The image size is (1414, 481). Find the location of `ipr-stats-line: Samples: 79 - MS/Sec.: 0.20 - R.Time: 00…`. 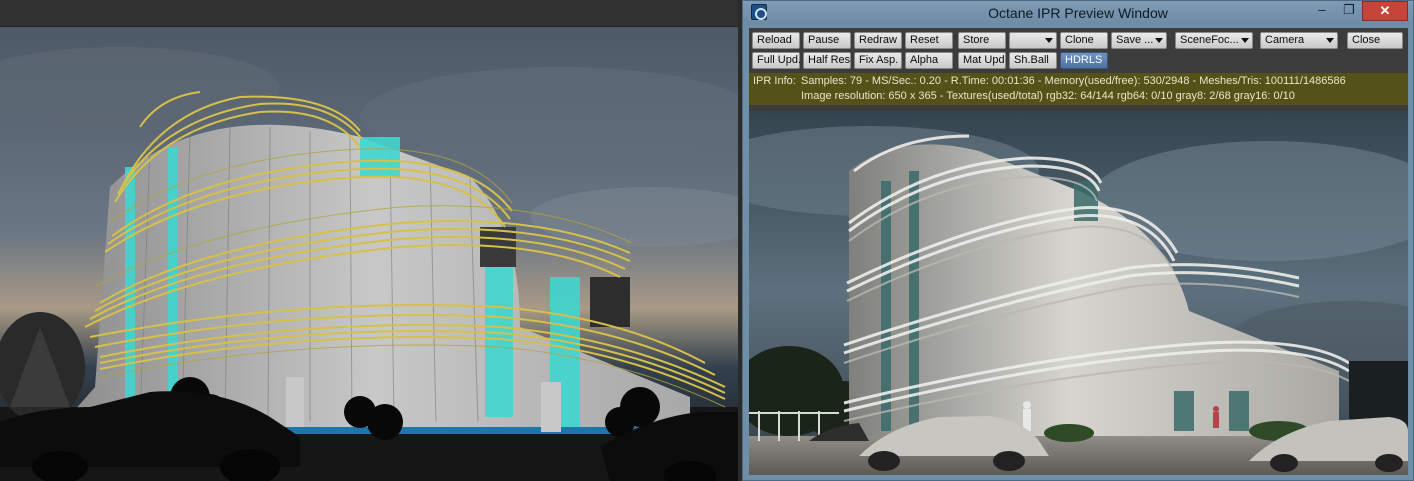

ipr-stats-line: Samples: 79 - MS/Sec.: 0.20 - R.Time: 00… is located at coordinates (1073, 81).